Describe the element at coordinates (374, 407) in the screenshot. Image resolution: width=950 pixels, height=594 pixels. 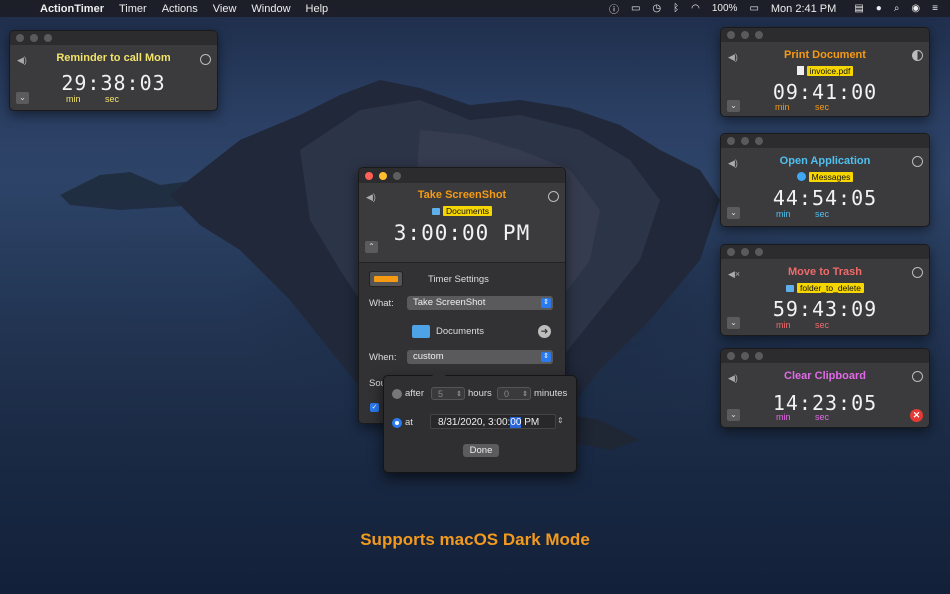
I see `option-checkbox: ✓` at that location.